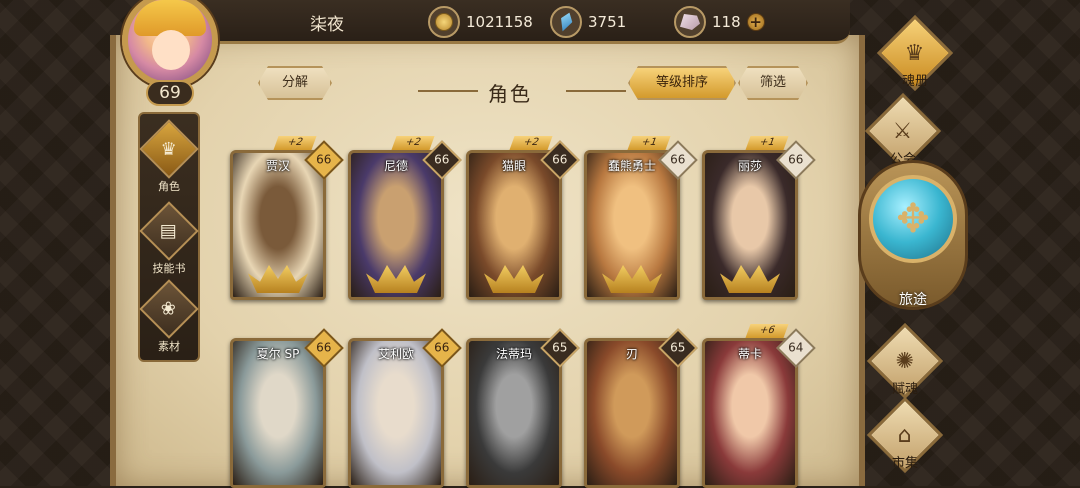 The height and width of the screenshot is (488, 1080). I want to click on character-card: 艾利欧, so click(396, 413).